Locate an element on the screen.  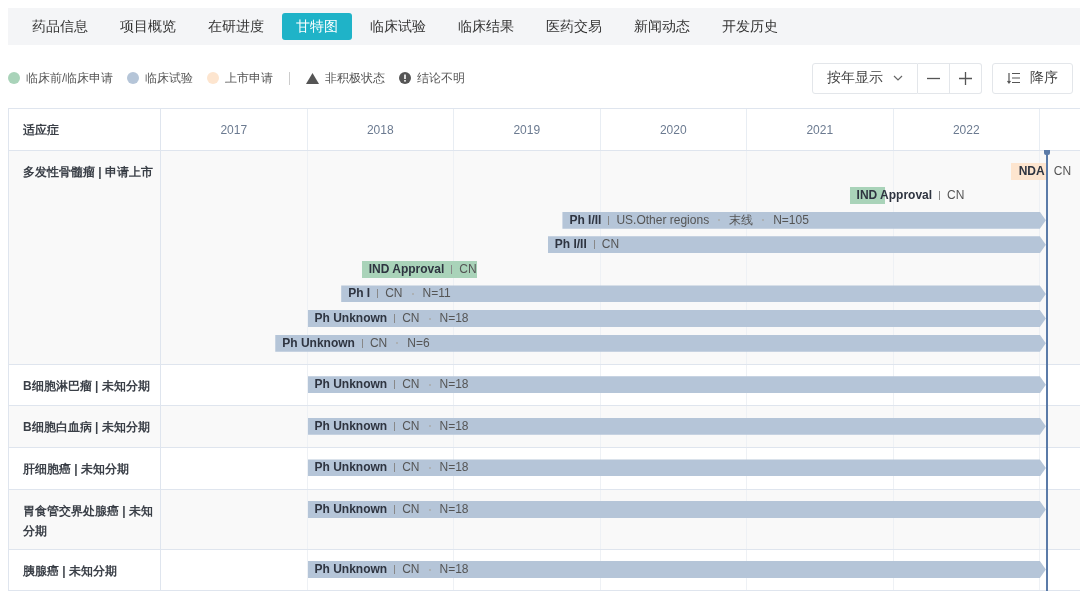
tab: 临床试验 is located at coordinates (398, 26).